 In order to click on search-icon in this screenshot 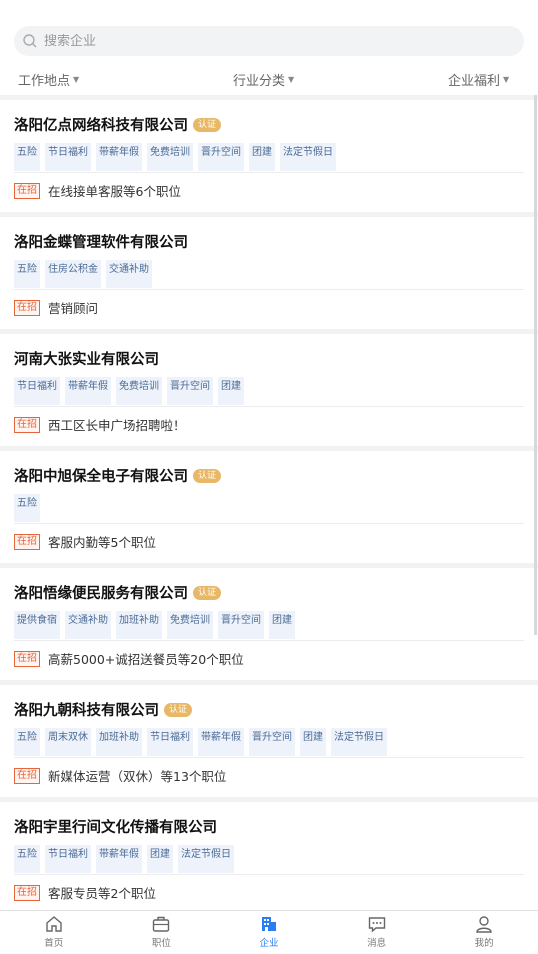, I will do `click(30, 41)`.